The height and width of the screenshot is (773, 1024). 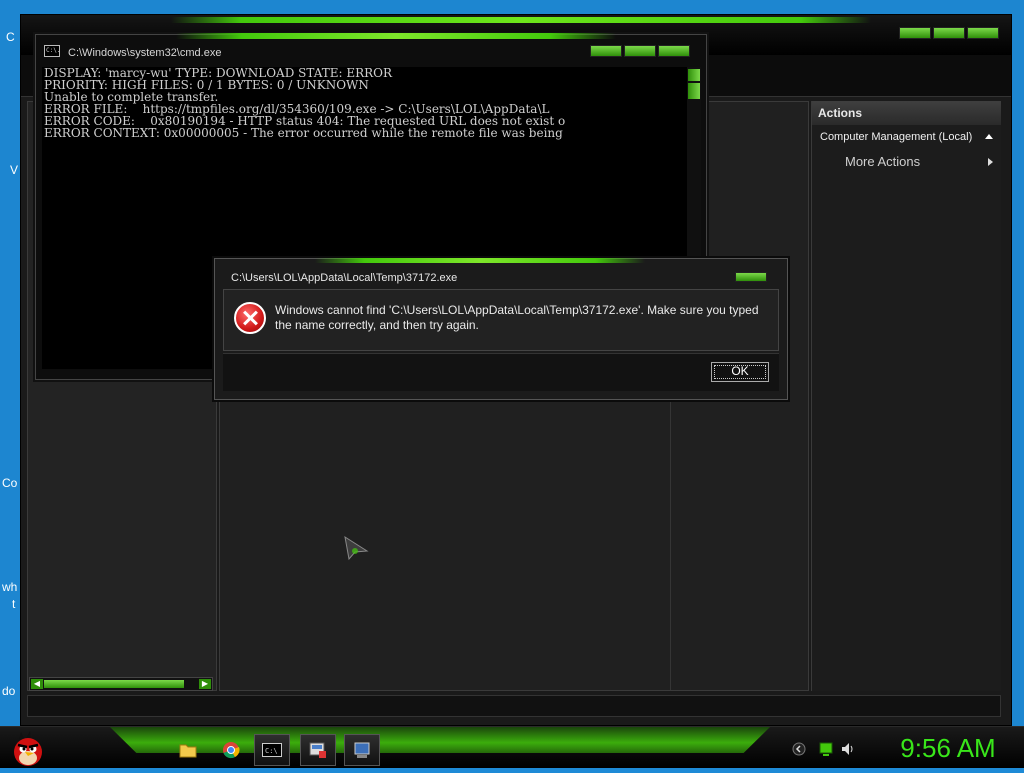 I want to click on svg-text: C:\, so click(x=271, y=751).